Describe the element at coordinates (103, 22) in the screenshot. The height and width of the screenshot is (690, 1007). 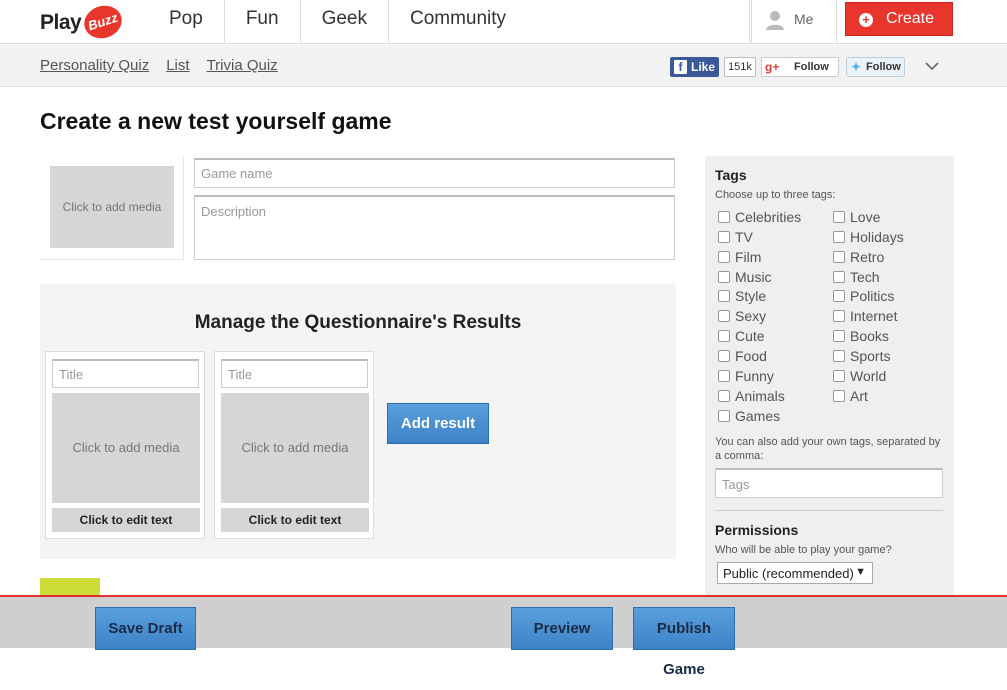
I see `logo-buzz-badge: Buzz` at that location.